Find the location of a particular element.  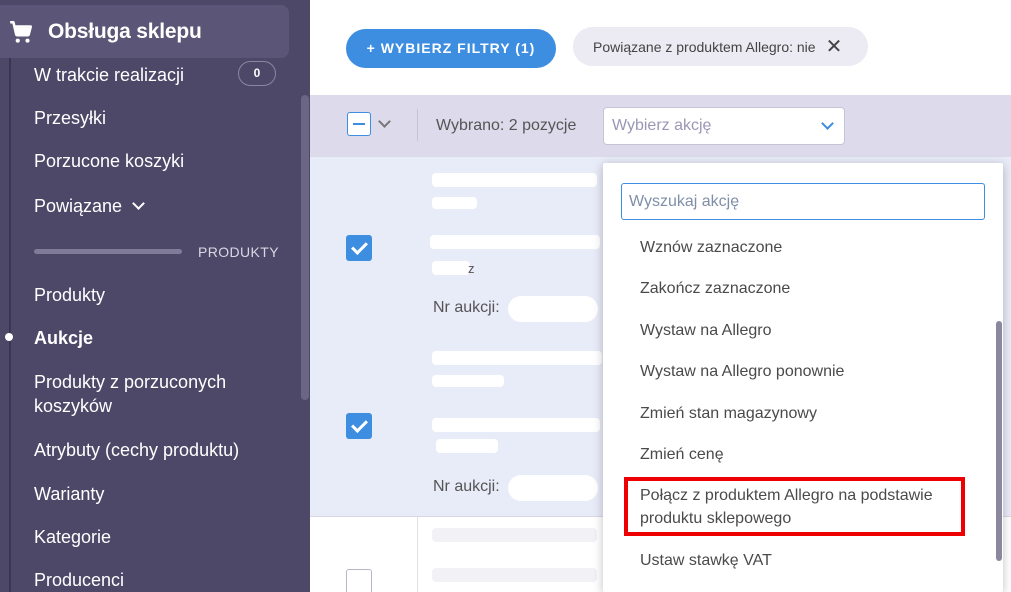

sidebar-item-abandoned-cart-products: Produkty z porzuconych koszyków is located at coordinates (154, 394).